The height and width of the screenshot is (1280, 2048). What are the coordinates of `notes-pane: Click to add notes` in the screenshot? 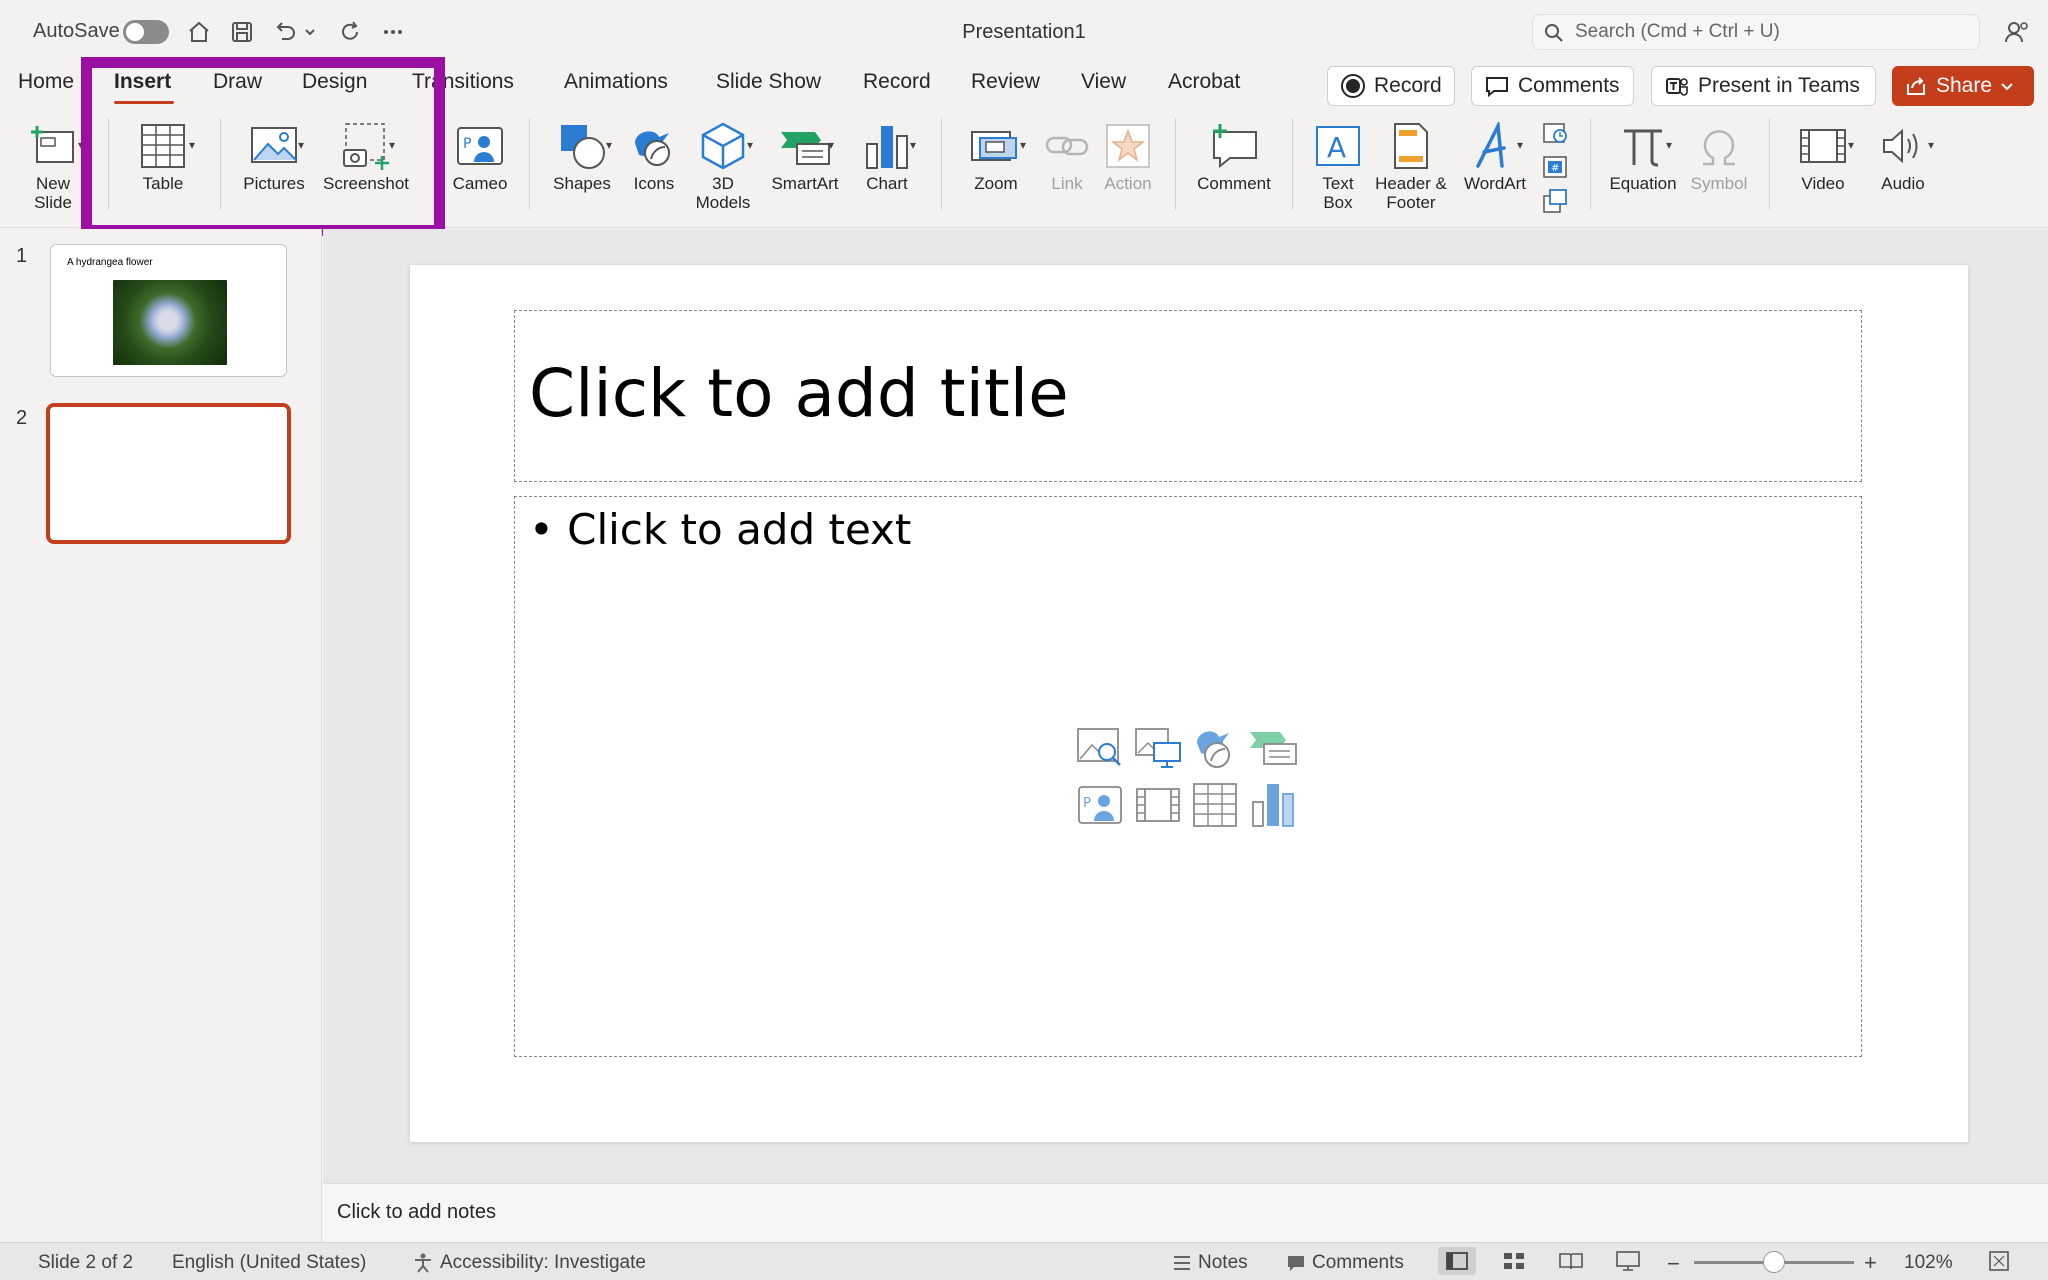 It's located at (1185, 1212).